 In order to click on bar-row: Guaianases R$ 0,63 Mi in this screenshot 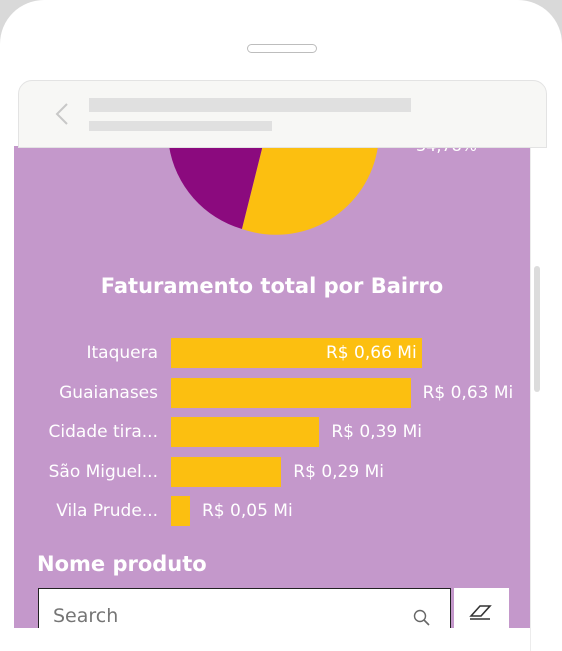, I will do `click(272, 392)`.